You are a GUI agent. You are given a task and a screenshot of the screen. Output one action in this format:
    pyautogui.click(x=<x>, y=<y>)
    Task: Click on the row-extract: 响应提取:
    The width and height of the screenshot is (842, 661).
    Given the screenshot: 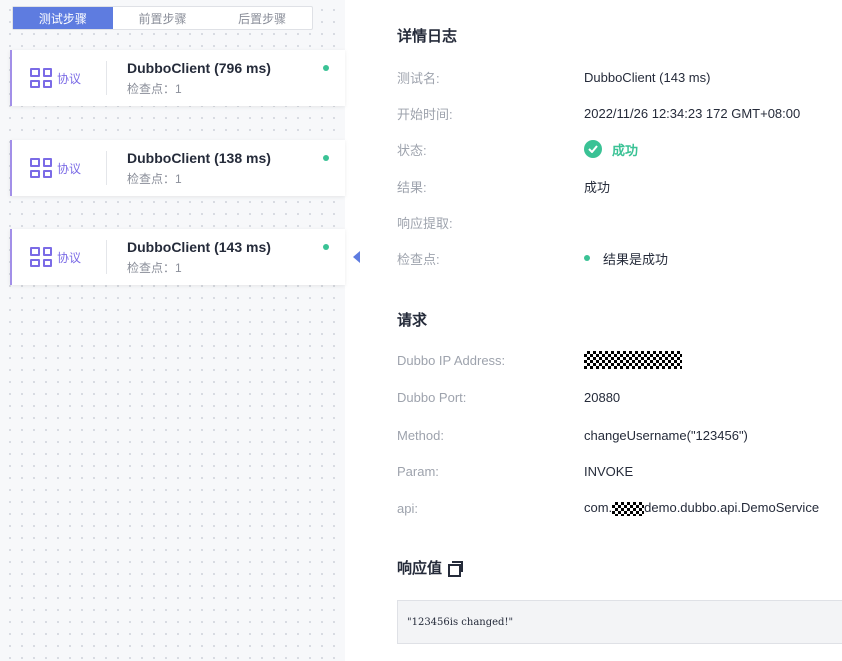 What is the action you would take?
    pyautogui.click(x=490, y=222)
    